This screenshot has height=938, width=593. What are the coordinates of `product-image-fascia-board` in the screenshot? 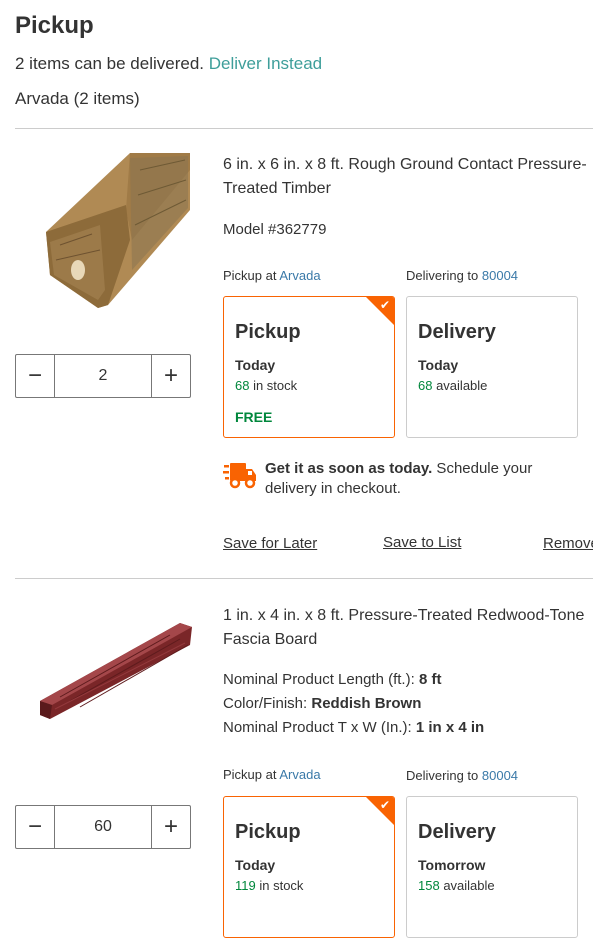 It's located at (112, 670).